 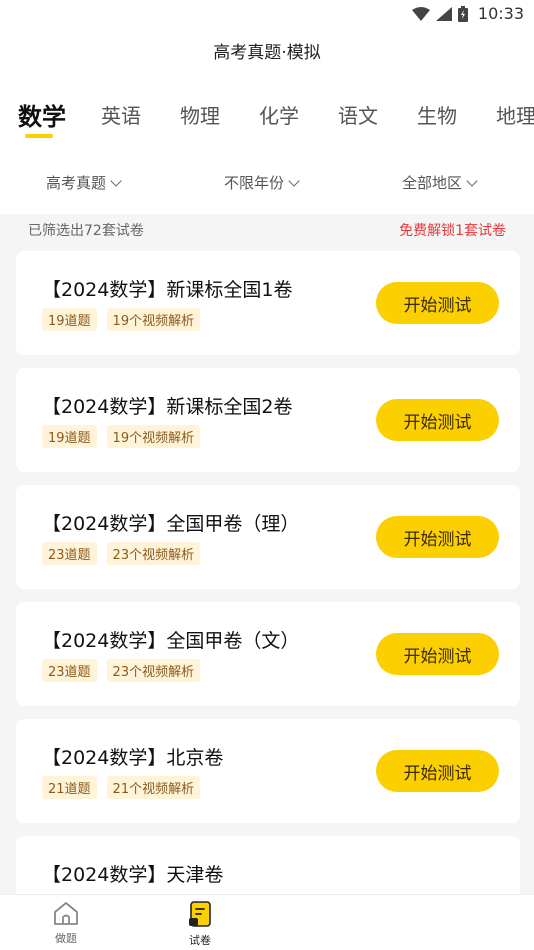 What do you see at coordinates (171, 524) in the screenshot?
I see `paper-title: 【2024数学】全国甲卷（理）` at bounding box center [171, 524].